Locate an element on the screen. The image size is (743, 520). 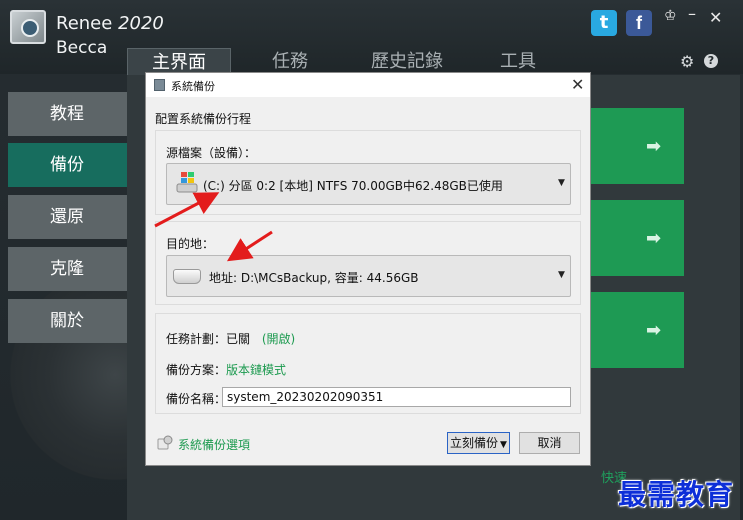
destination-group: 目的地： 地址: D:\MCsBackup, 容量: 44.56GB ▼ is located at coordinates (368, 263).